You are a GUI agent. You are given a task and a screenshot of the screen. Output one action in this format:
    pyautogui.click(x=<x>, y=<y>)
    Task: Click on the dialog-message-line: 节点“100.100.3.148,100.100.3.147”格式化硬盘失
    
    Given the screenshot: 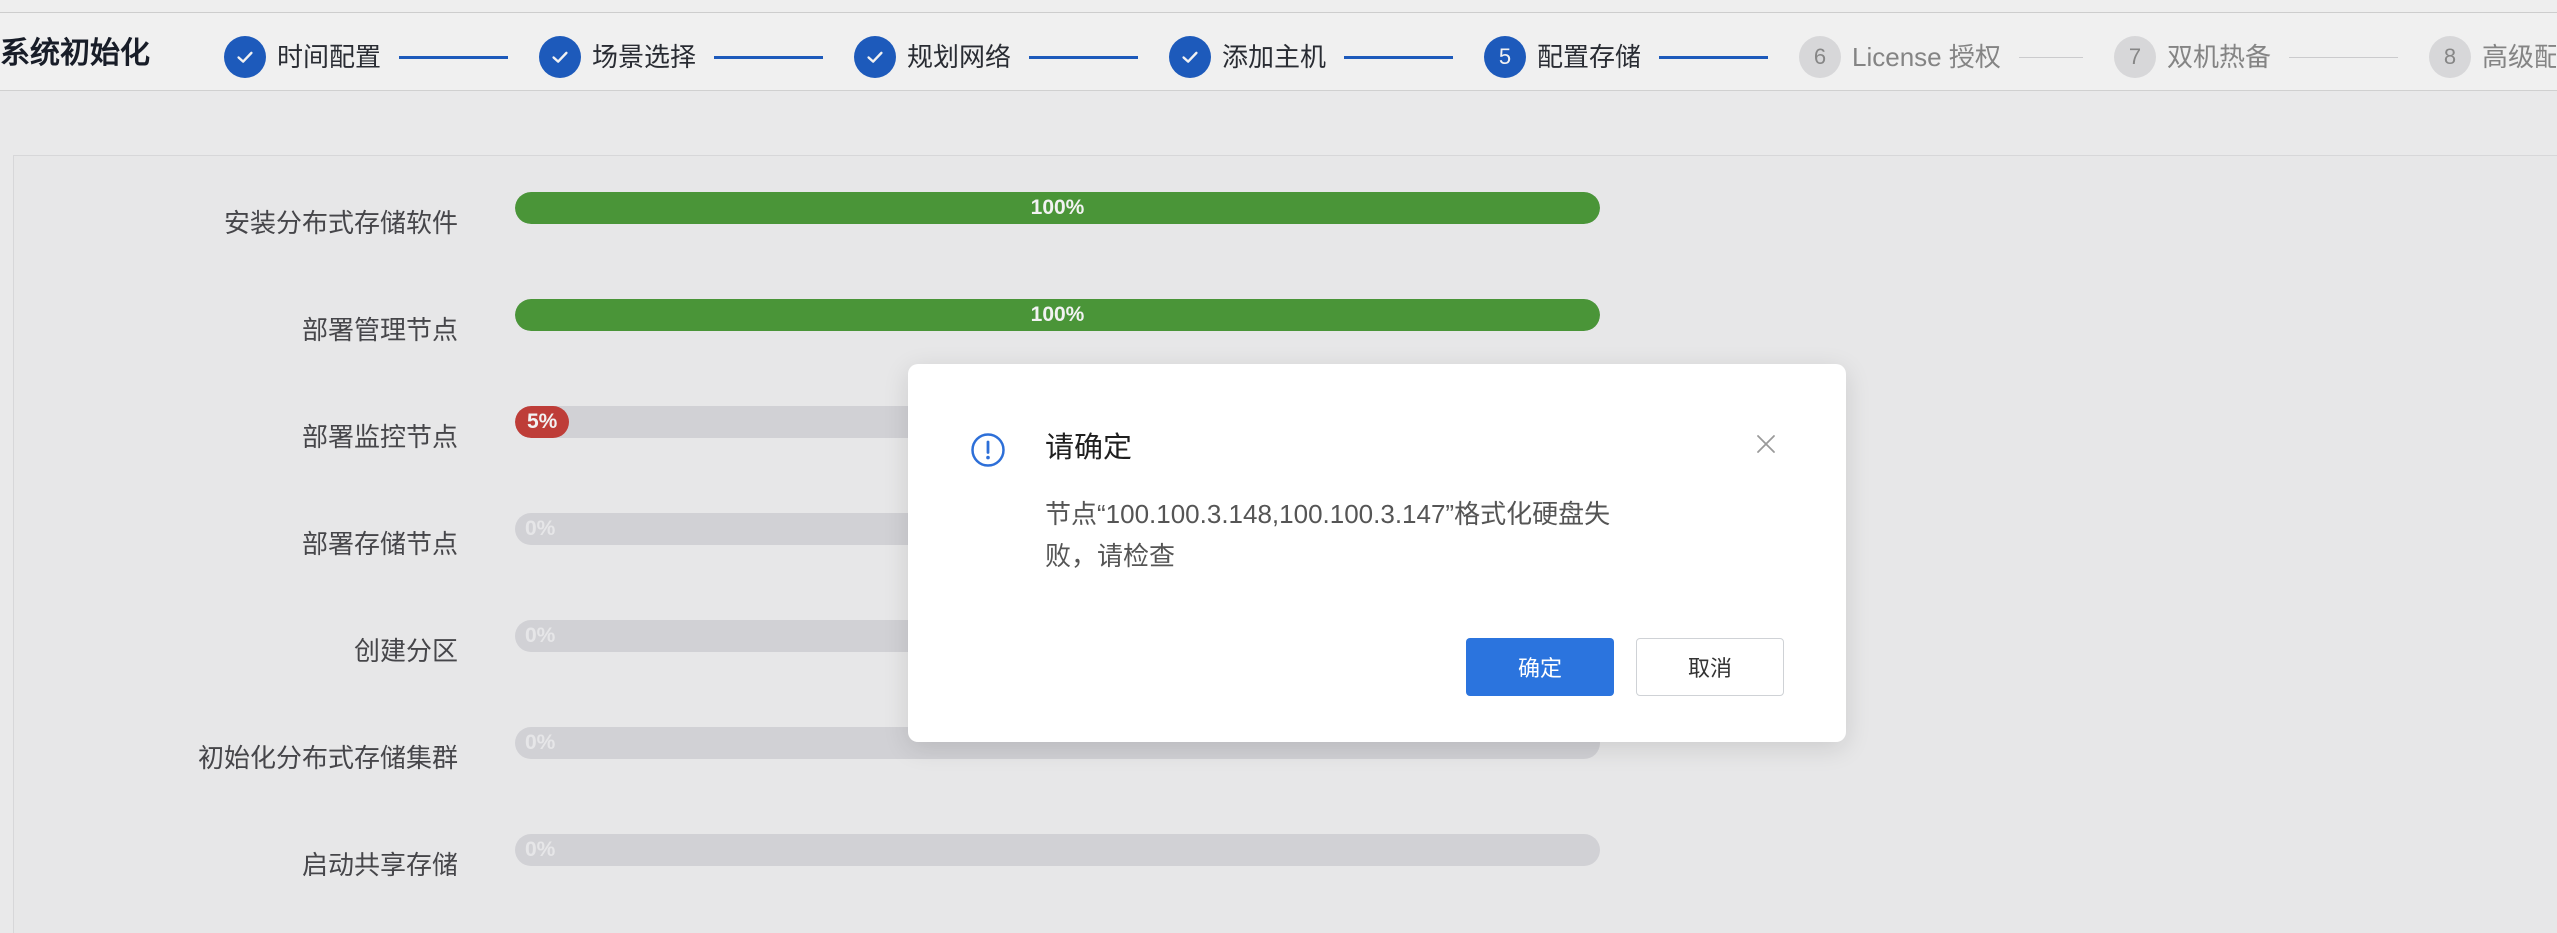 What is the action you would take?
    pyautogui.click(x=1328, y=514)
    